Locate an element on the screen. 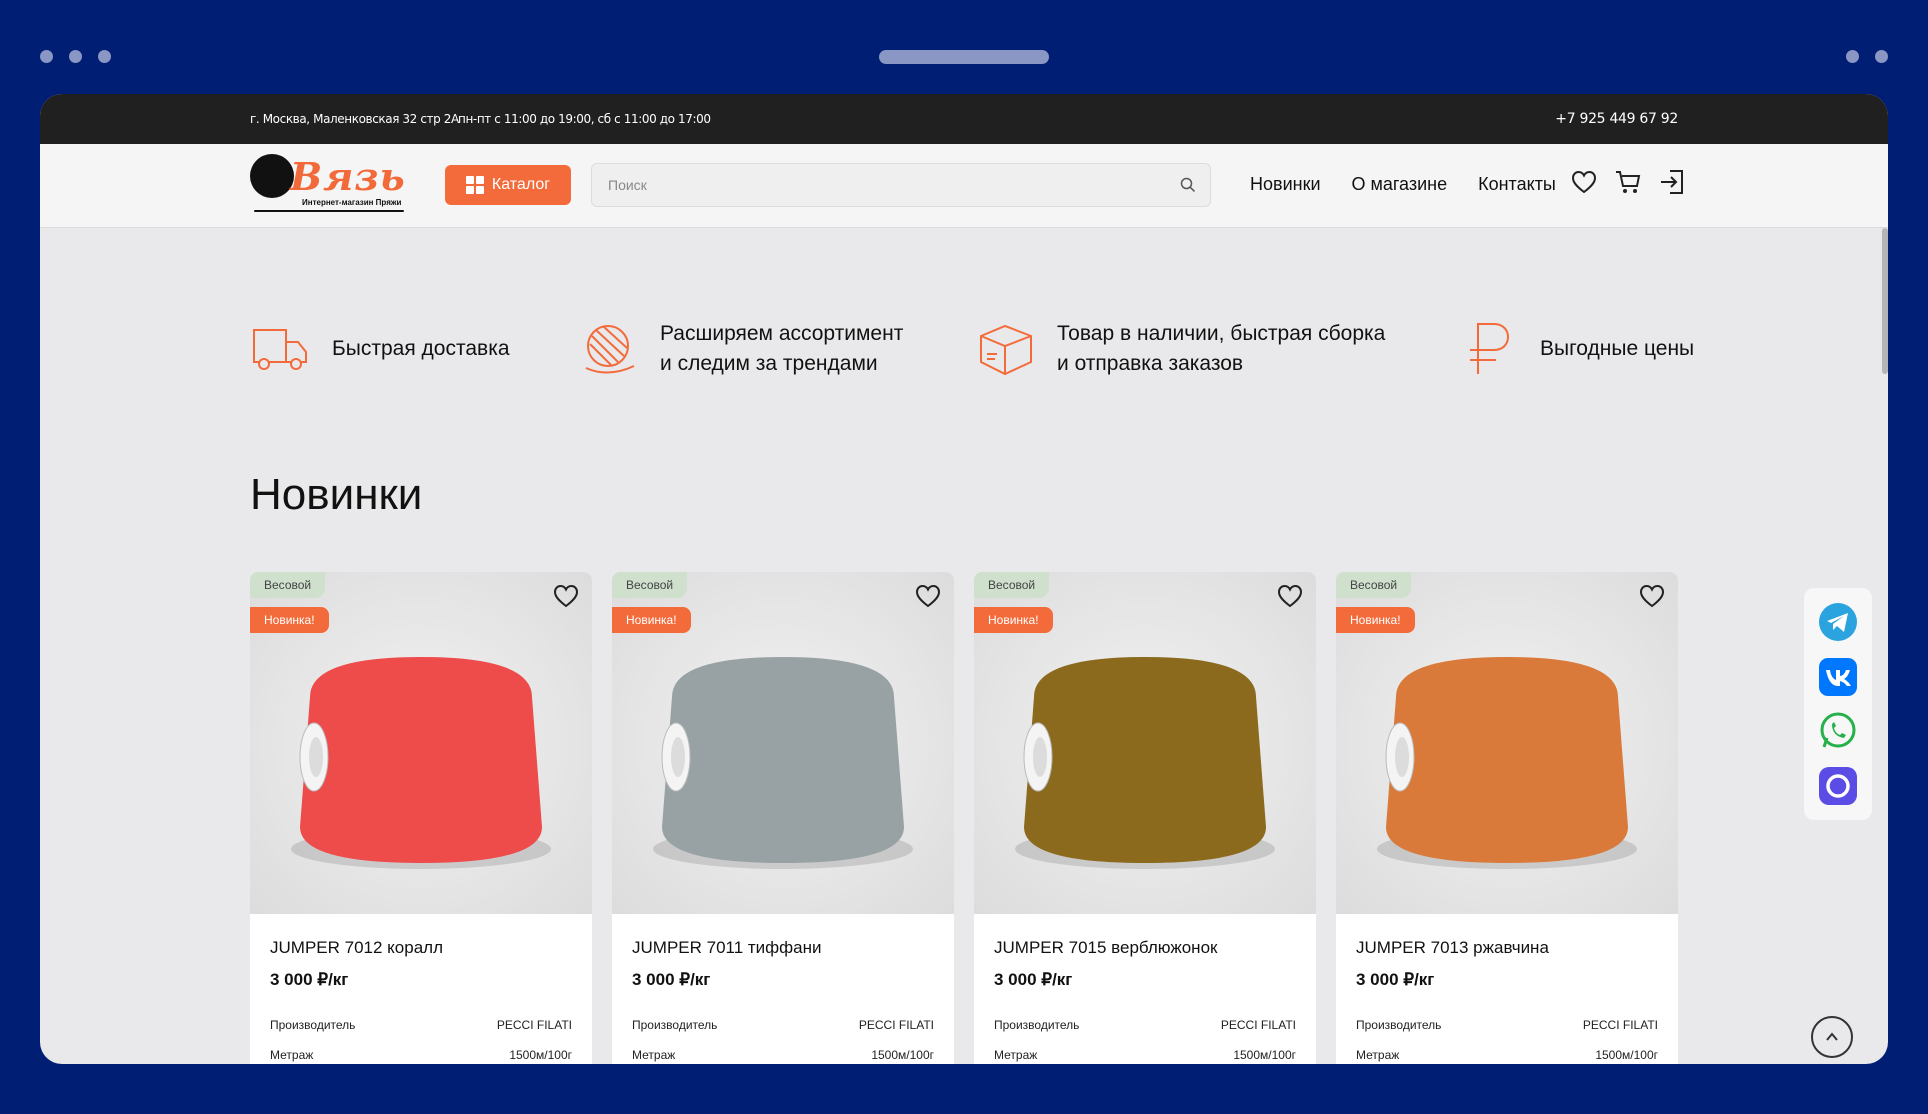  product-name: JUMPER 7015 верблюжонок is located at coordinates (1145, 948).